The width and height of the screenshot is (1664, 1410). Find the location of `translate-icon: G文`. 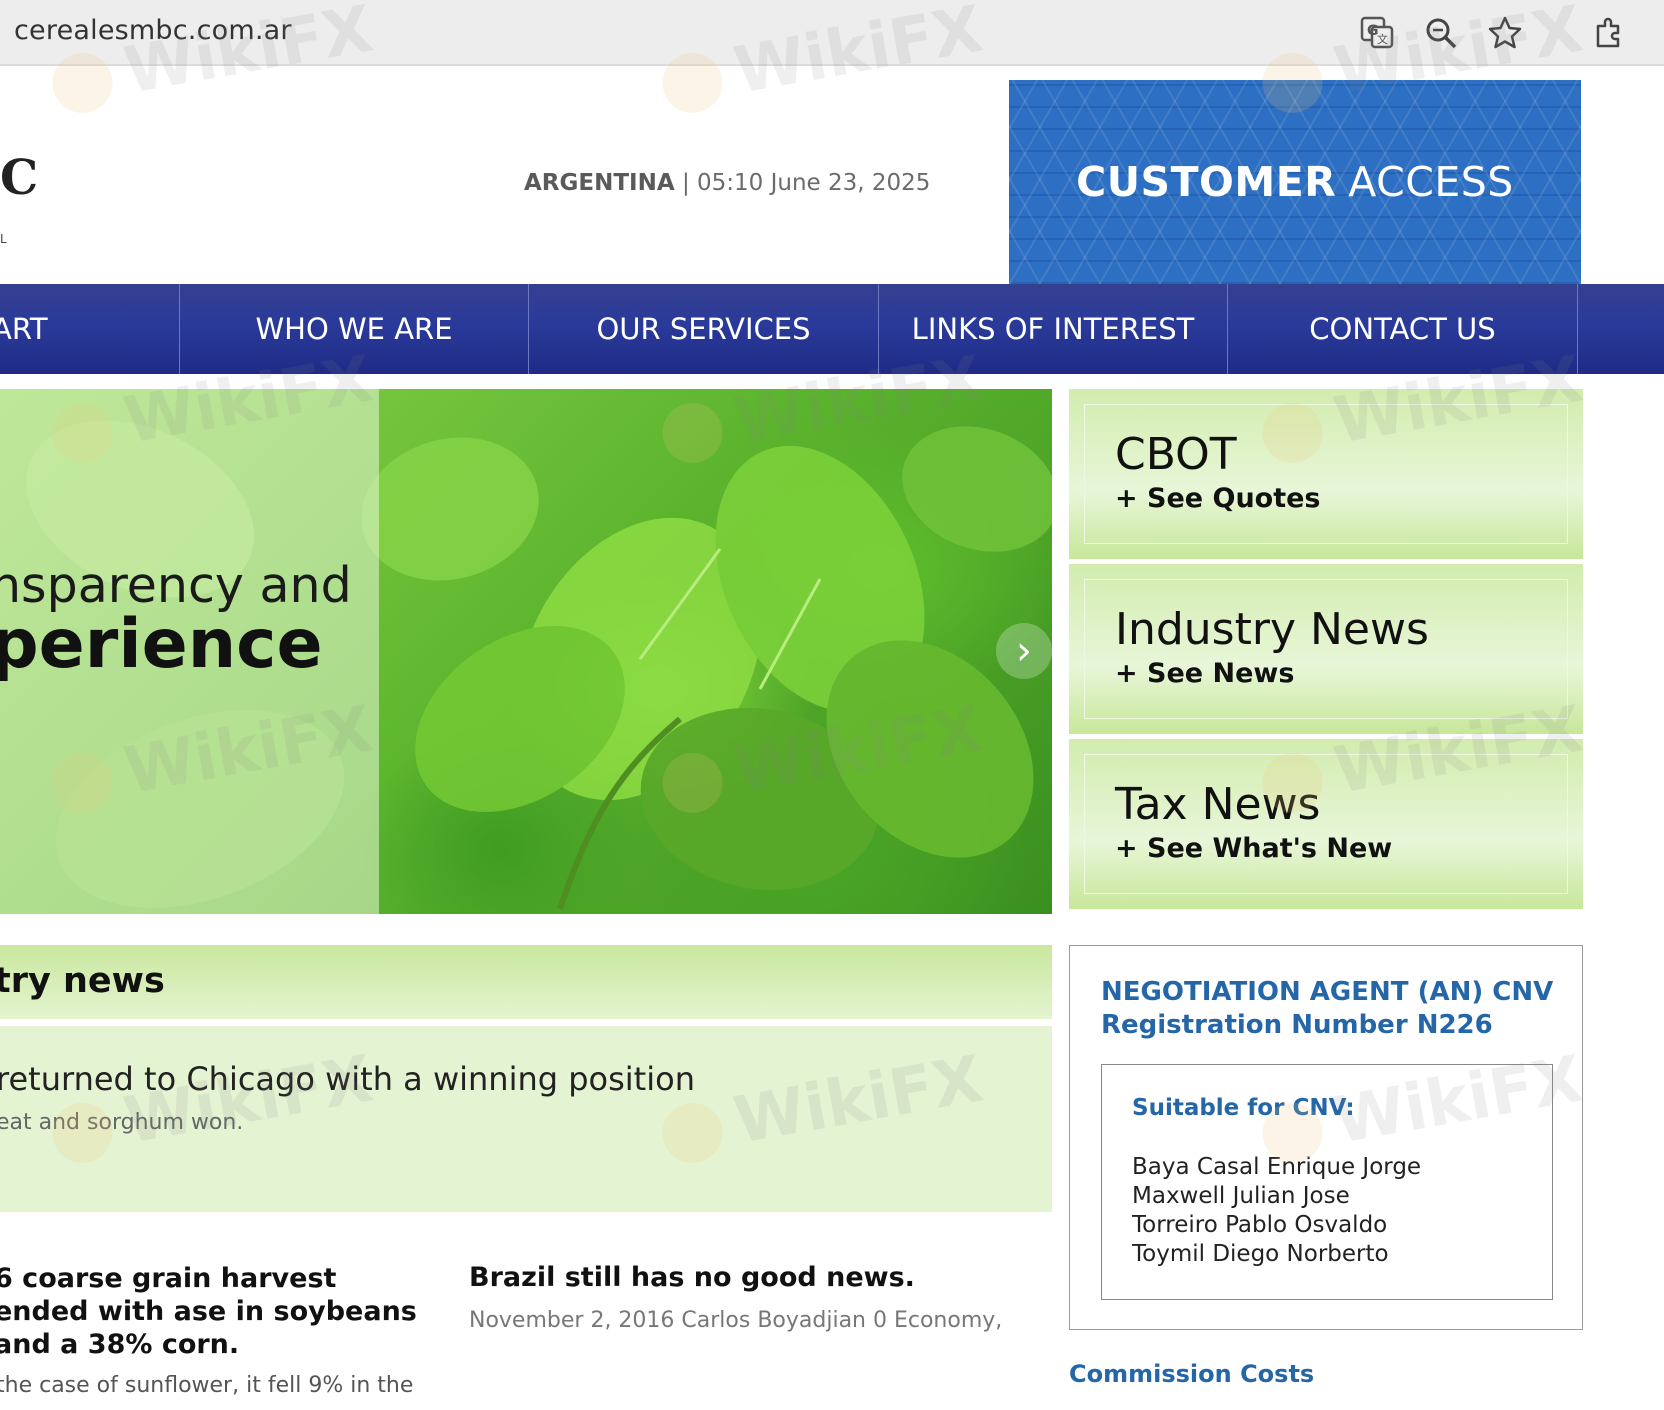

translate-icon: G文 is located at coordinates (1377, 33).